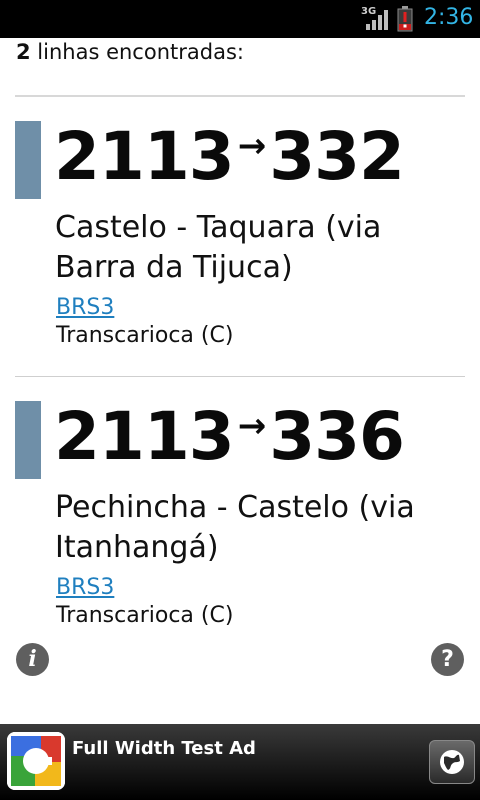 This screenshot has width=480, height=800. I want to click on globe-icon, so click(452, 762).